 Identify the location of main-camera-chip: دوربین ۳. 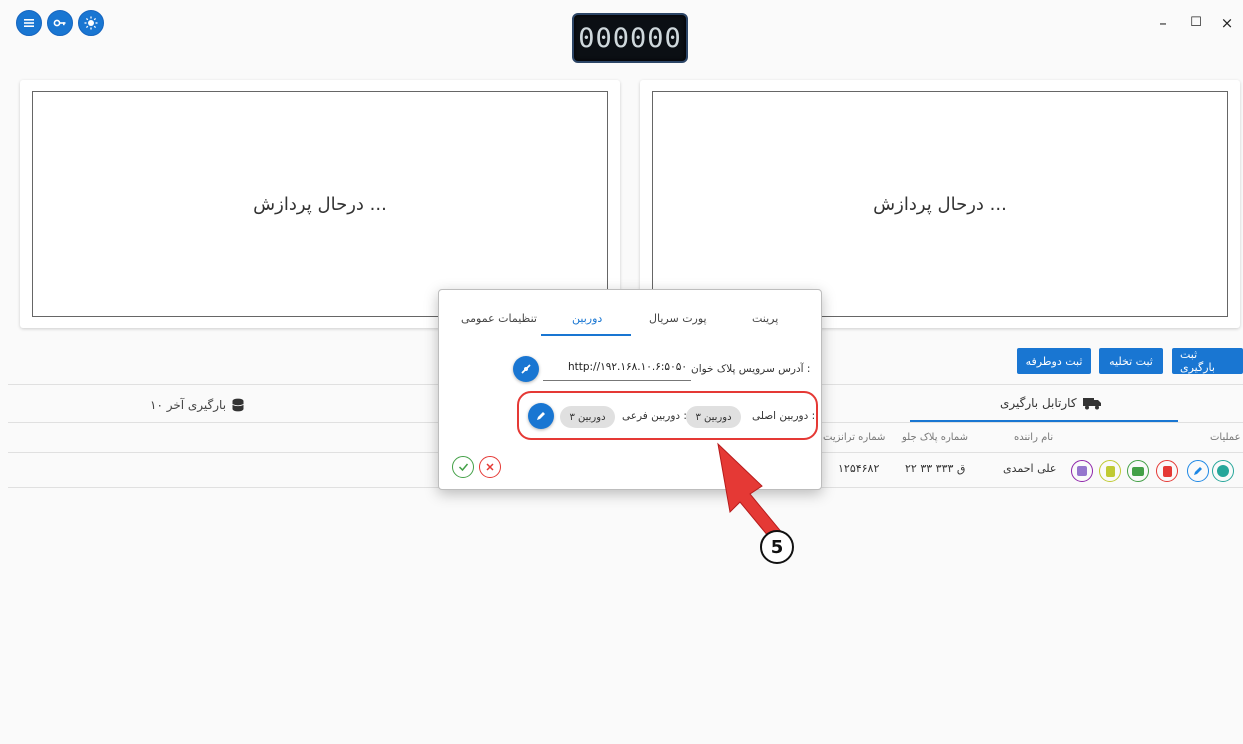
(713, 417).